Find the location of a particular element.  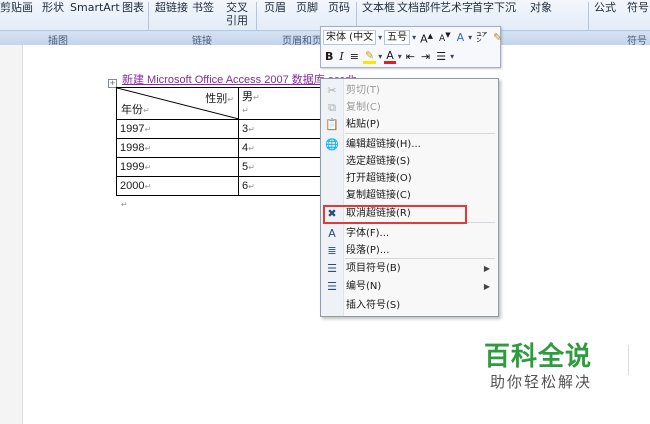

menu-paste: 📋 粘贴(P) is located at coordinates (409, 124).